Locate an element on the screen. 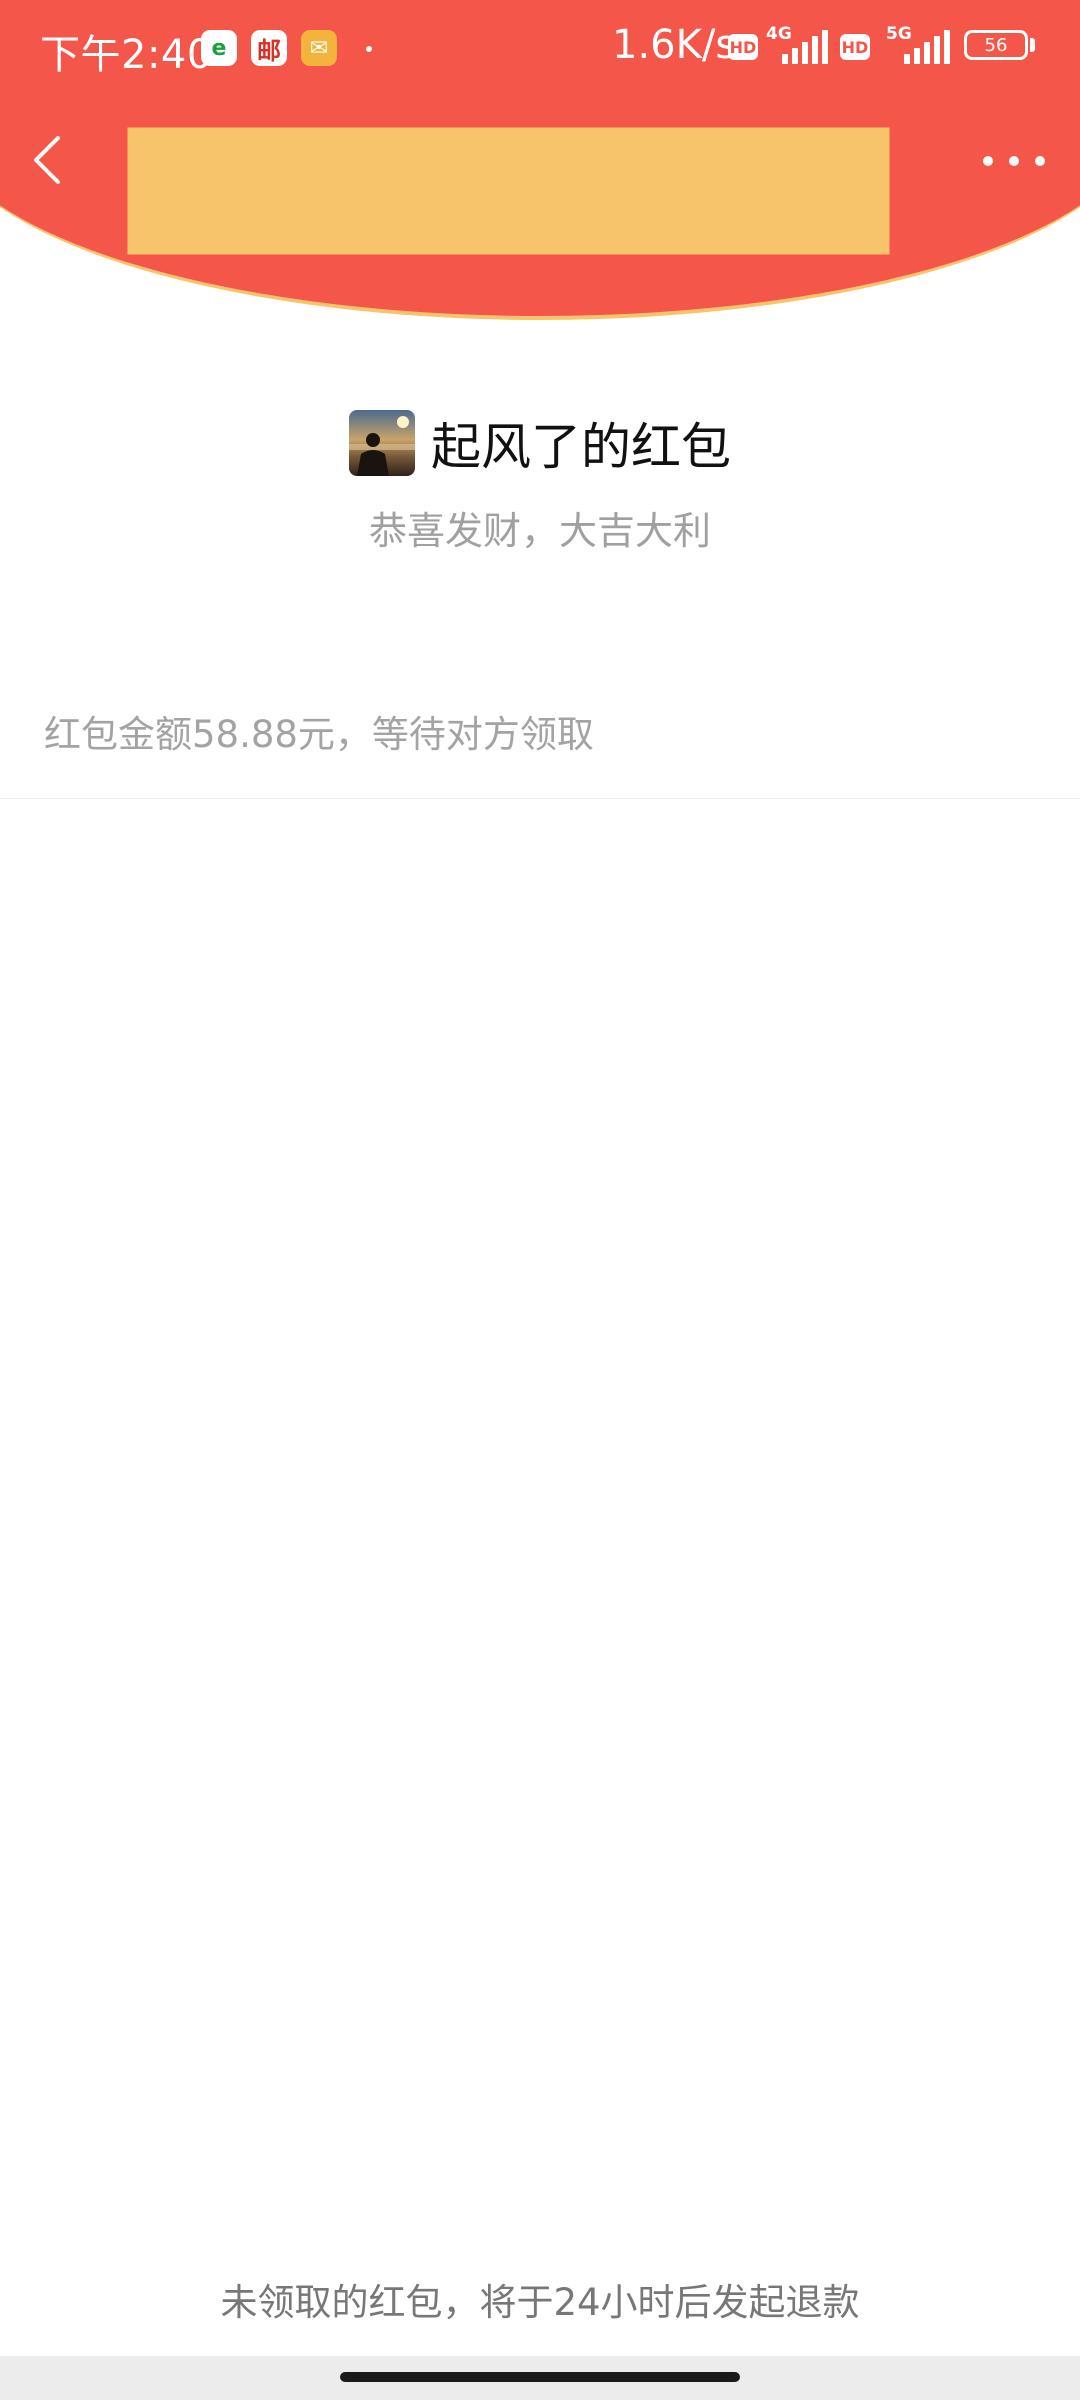  divider is located at coordinates (540, 798).